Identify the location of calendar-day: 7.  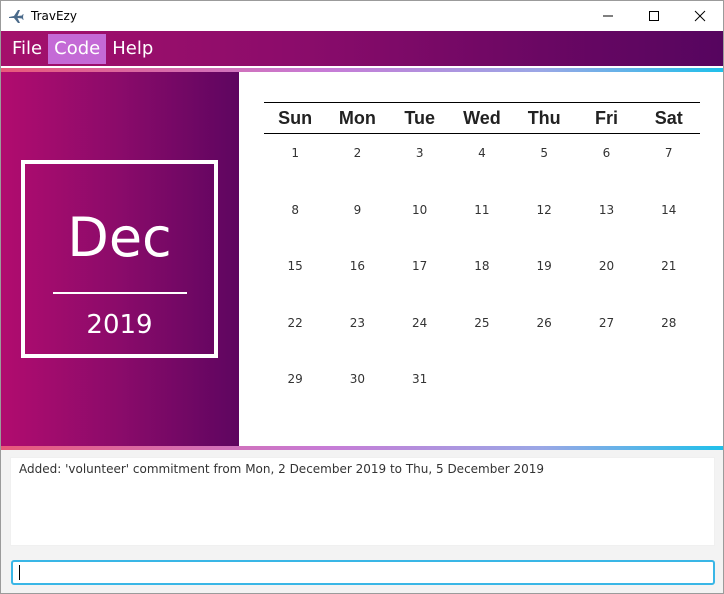
(669, 162).